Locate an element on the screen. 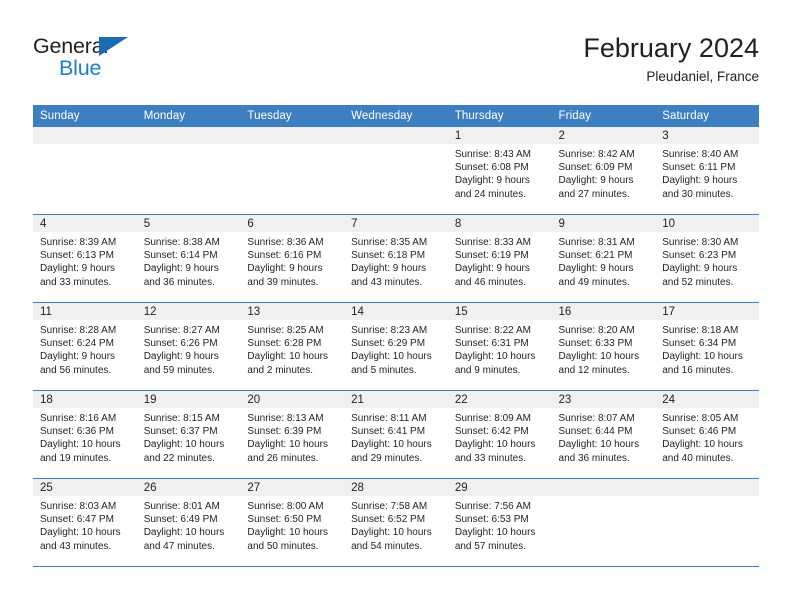 The image size is (792, 612). day-number: 2 is located at coordinates (603, 135).